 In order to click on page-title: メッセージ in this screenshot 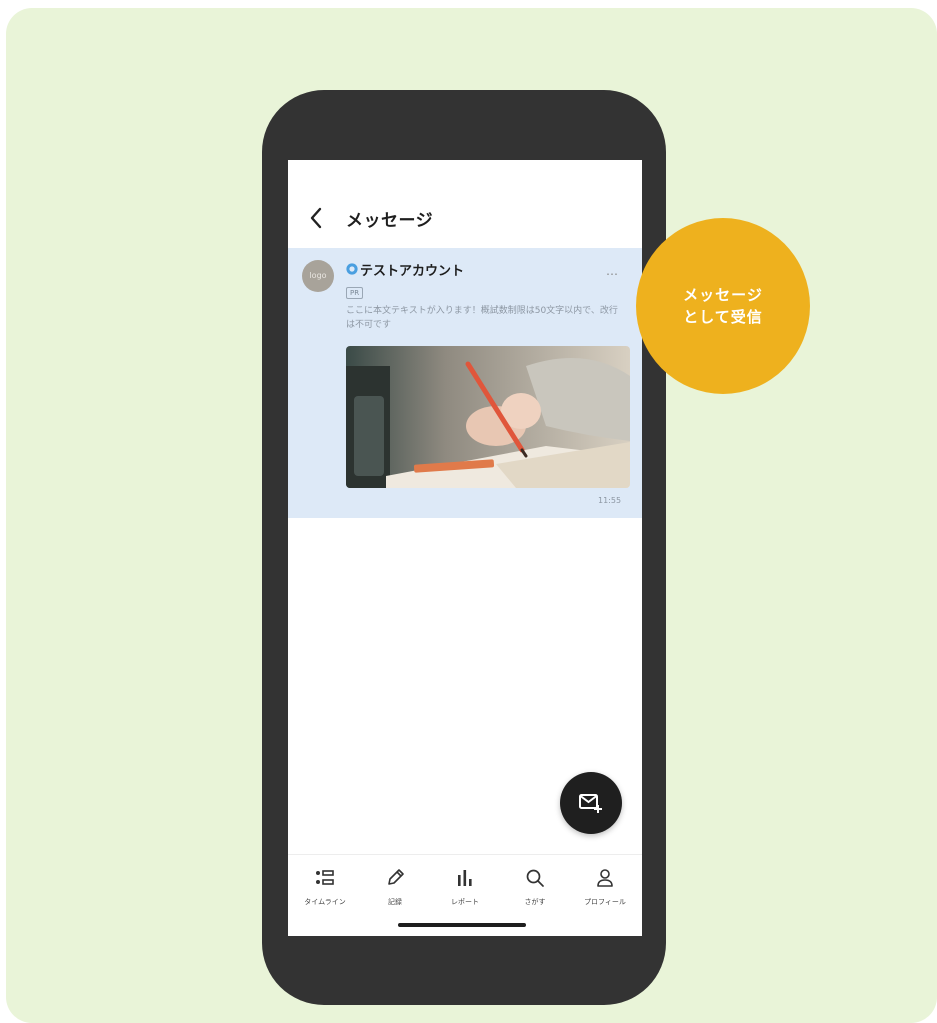, I will do `click(390, 221)`.